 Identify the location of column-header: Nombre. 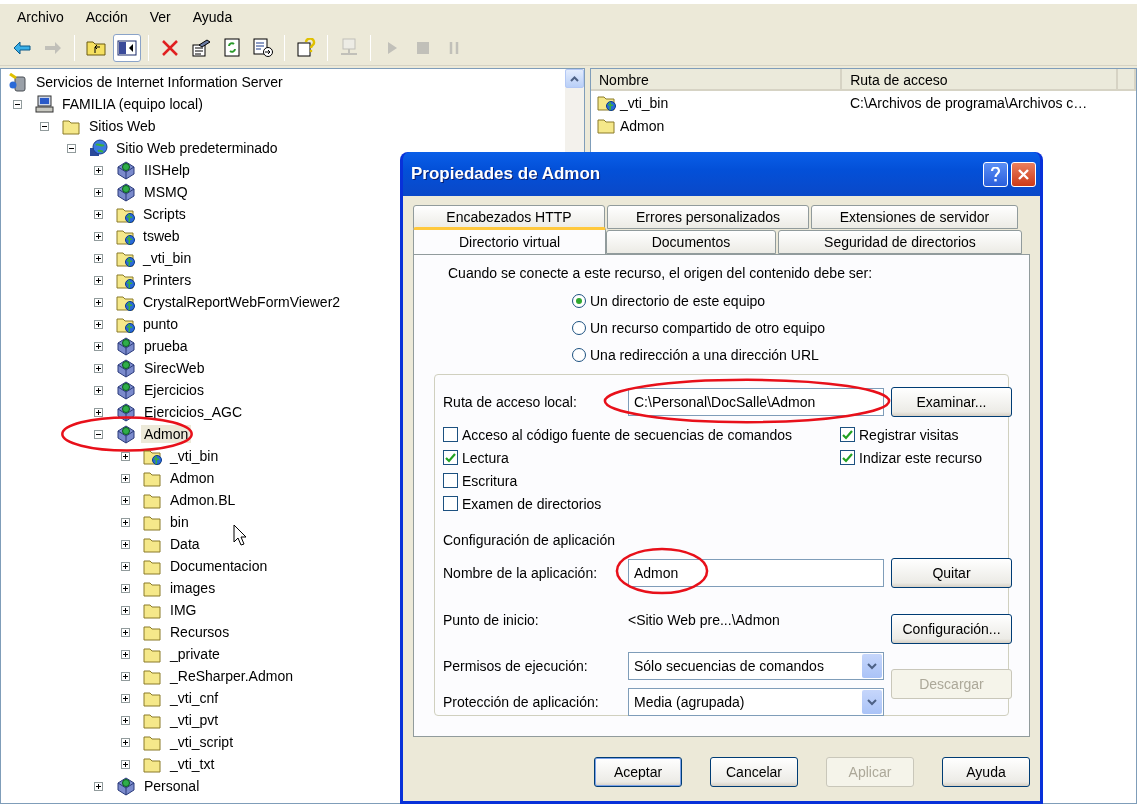
(717, 79).